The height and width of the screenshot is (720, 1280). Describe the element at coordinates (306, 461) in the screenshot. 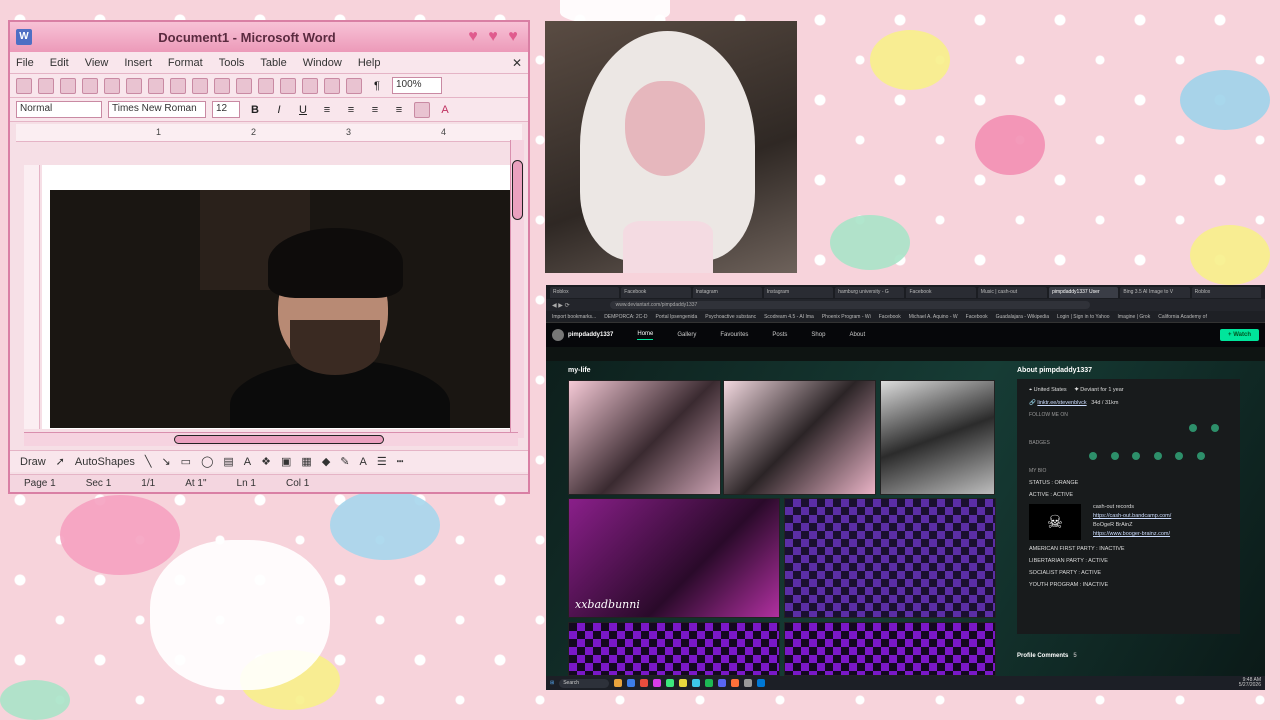

I see `picture-icon: ▦` at that location.